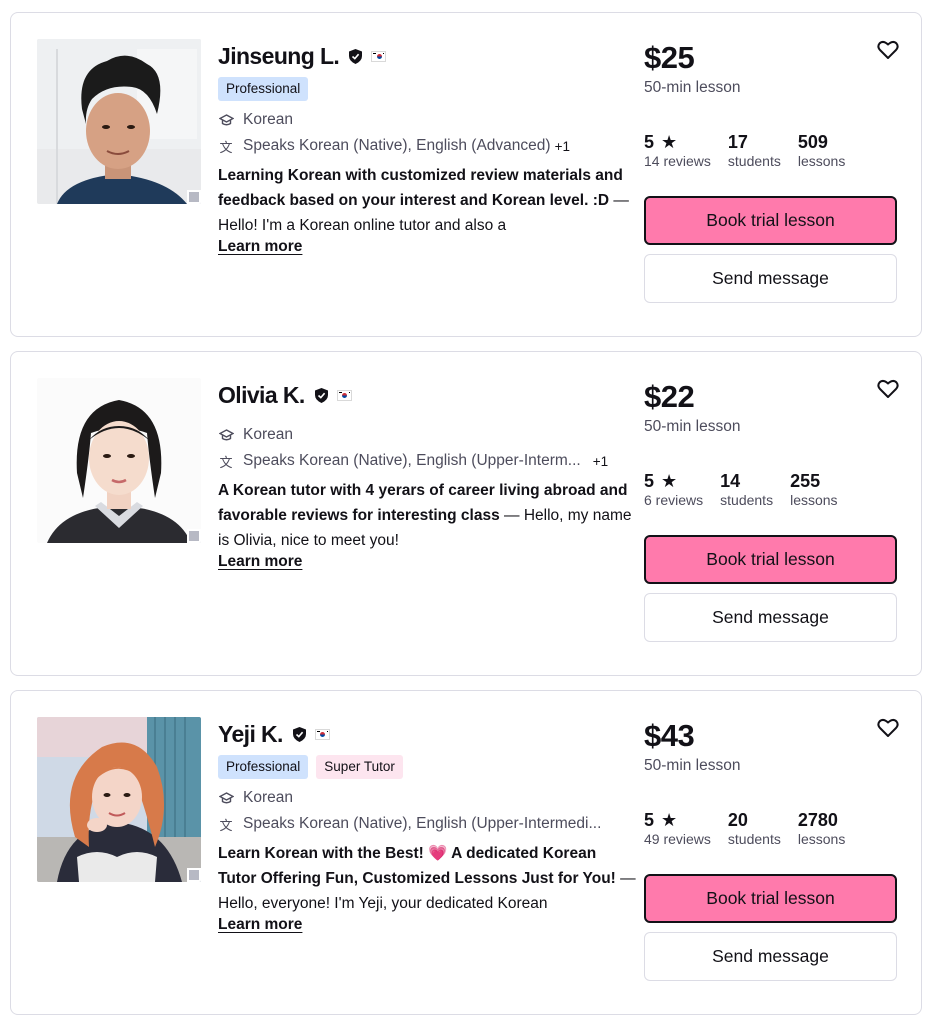  What do you see at coordinates (427, 89) in the screenshot?
I see `badge-list: Professional` at bounding box center [427, 89].